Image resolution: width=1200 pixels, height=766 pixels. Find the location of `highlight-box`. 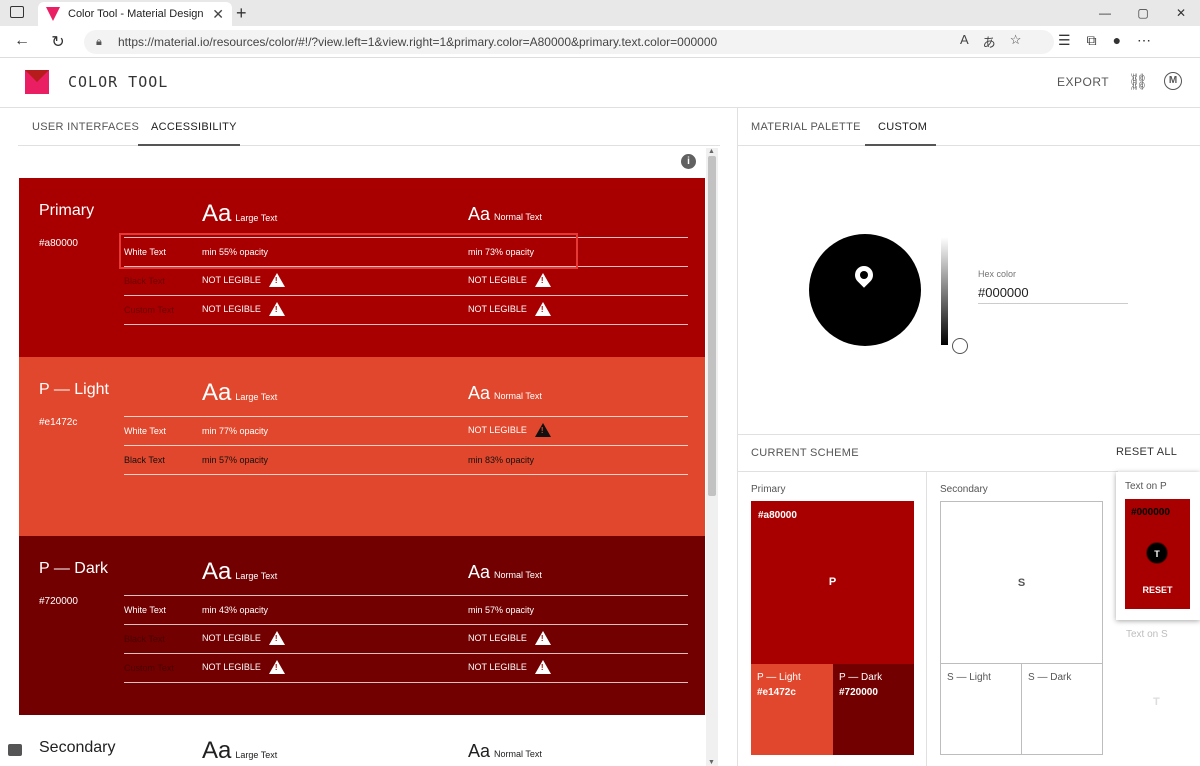

highlight-box is located at coordinates (348, 251).